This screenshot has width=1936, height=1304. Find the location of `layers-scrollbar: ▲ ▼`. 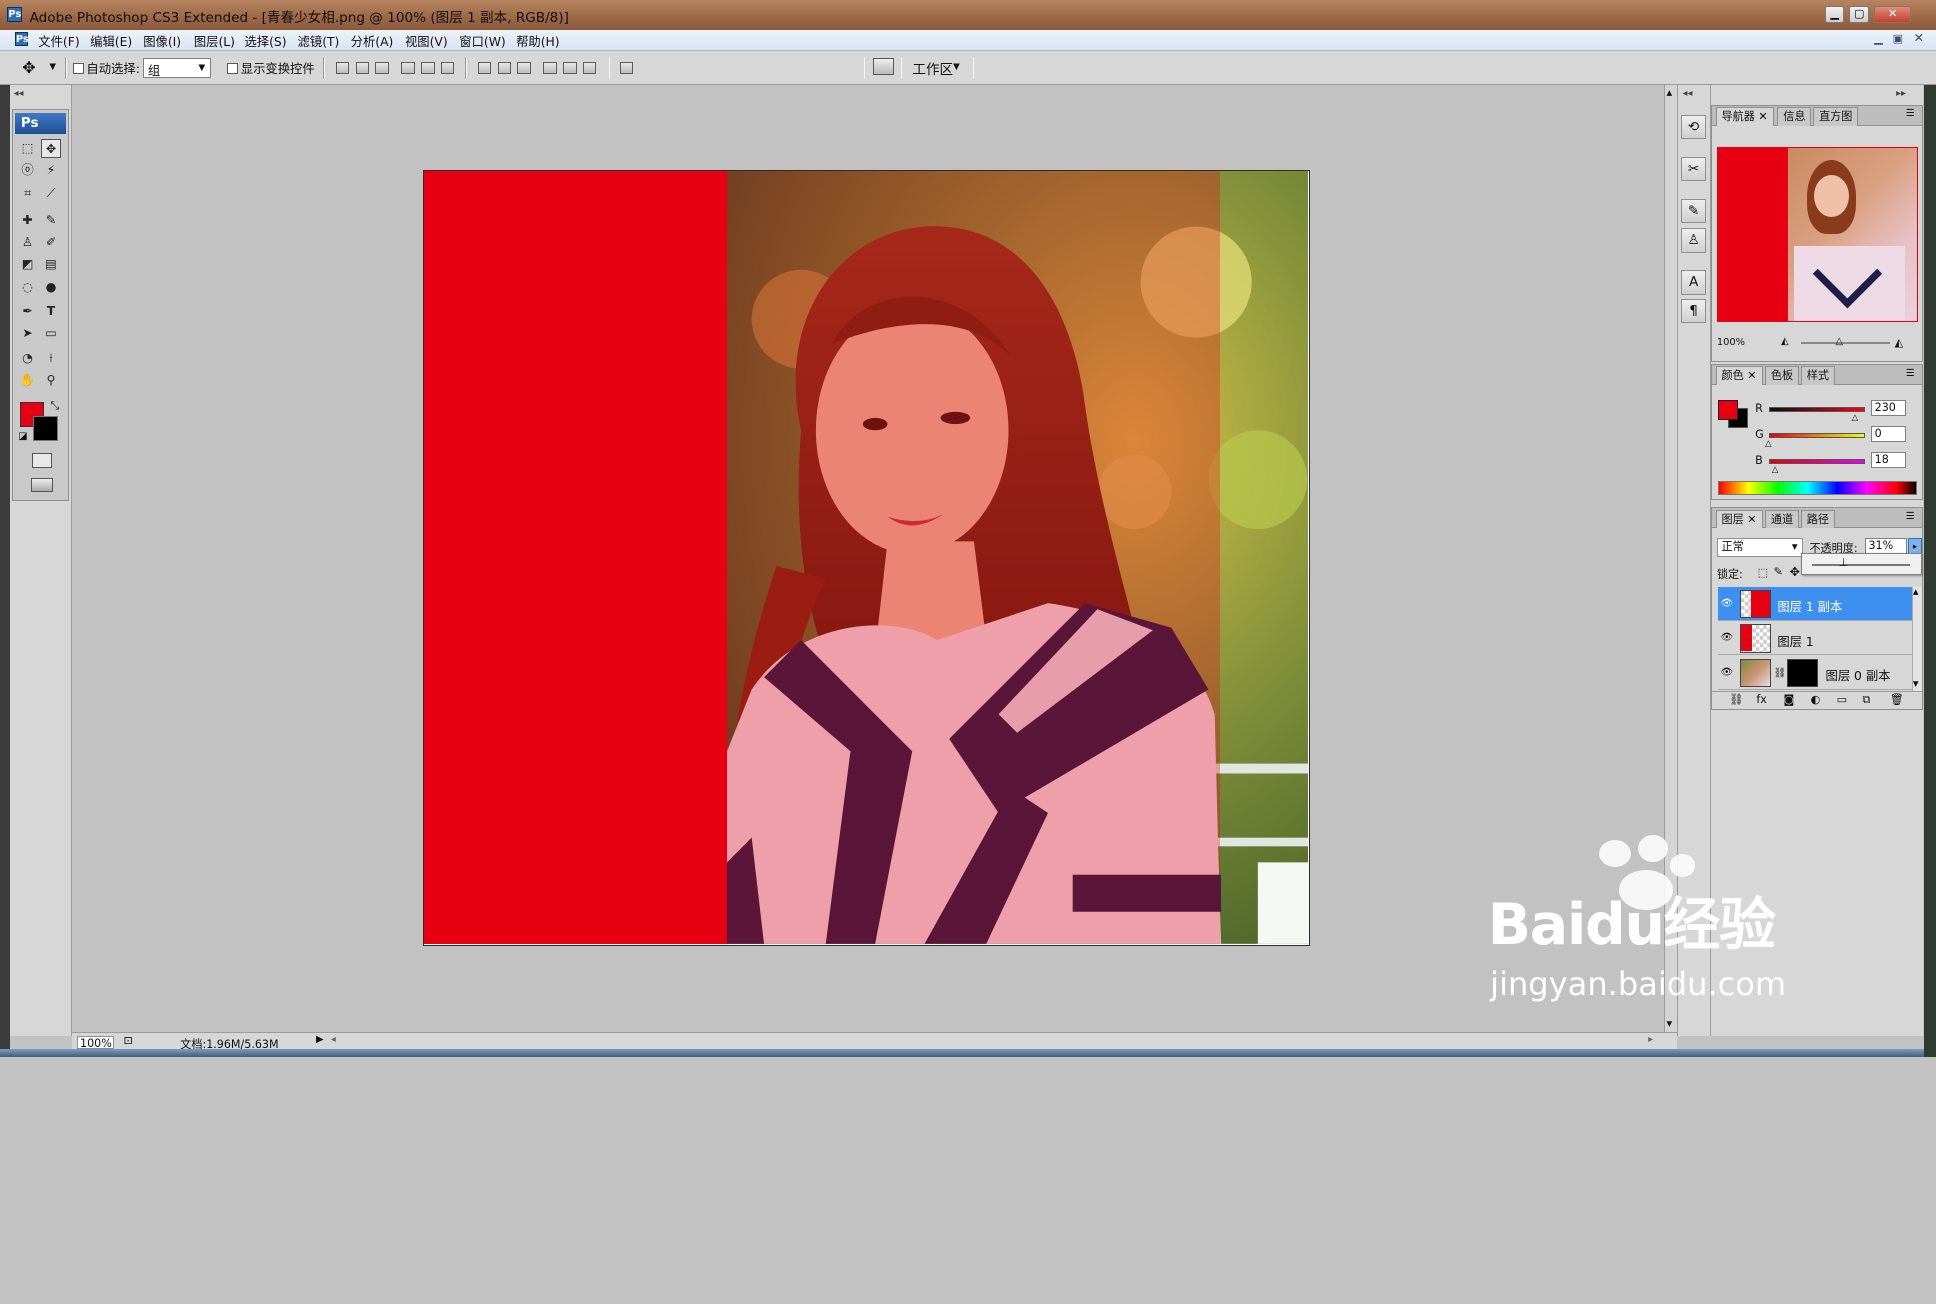

layers-scrollbar: ▲ ▼ is located at coordinates (1916, 639).